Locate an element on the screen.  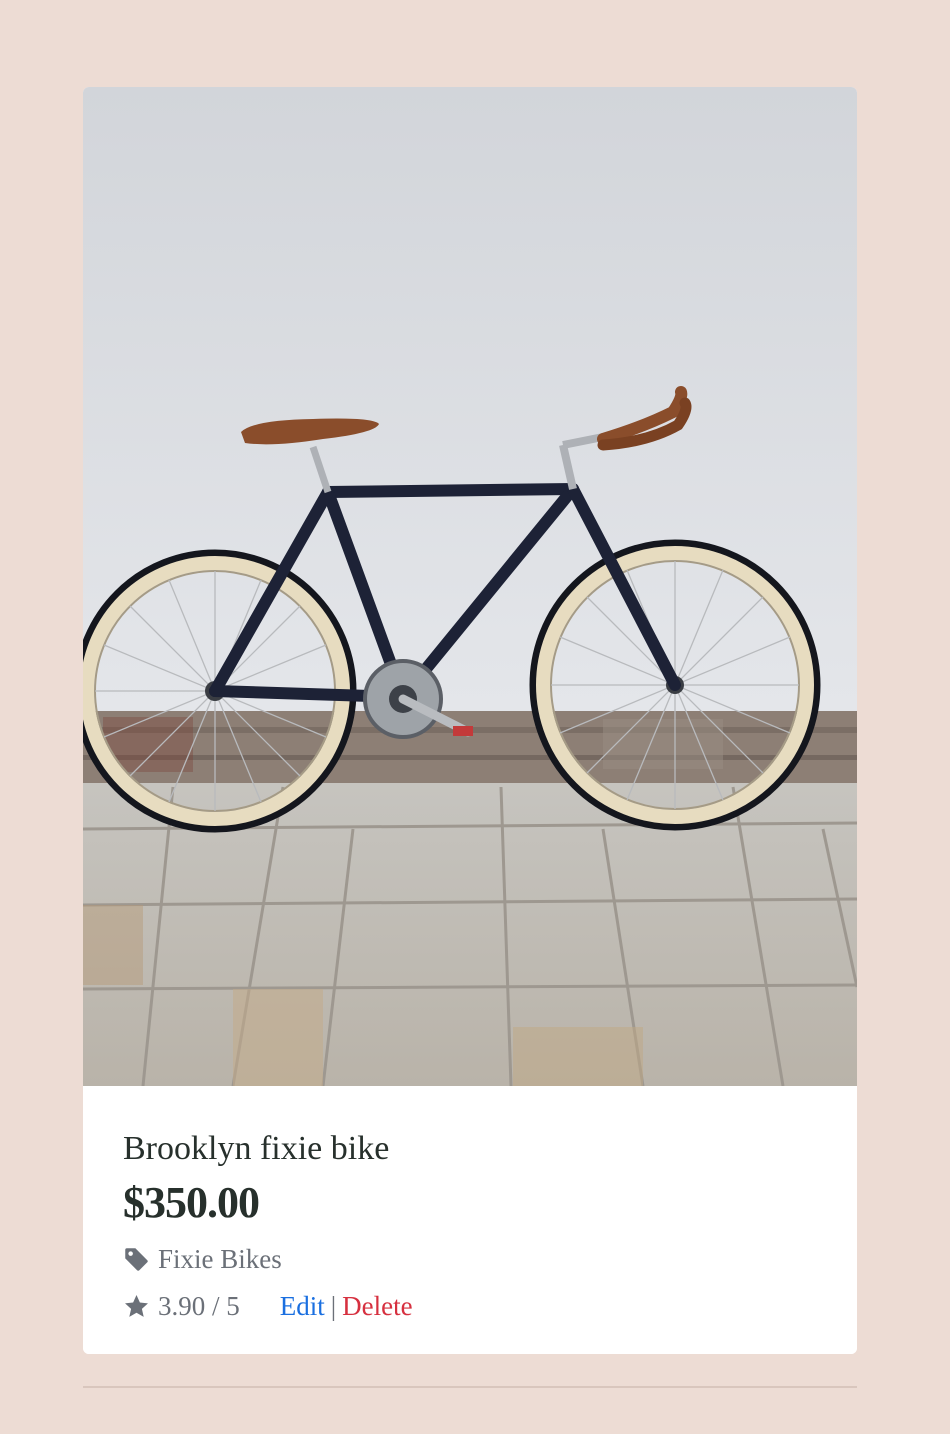
product-title: Brooklyn fixie bike is located at coordinates (256, 1148).